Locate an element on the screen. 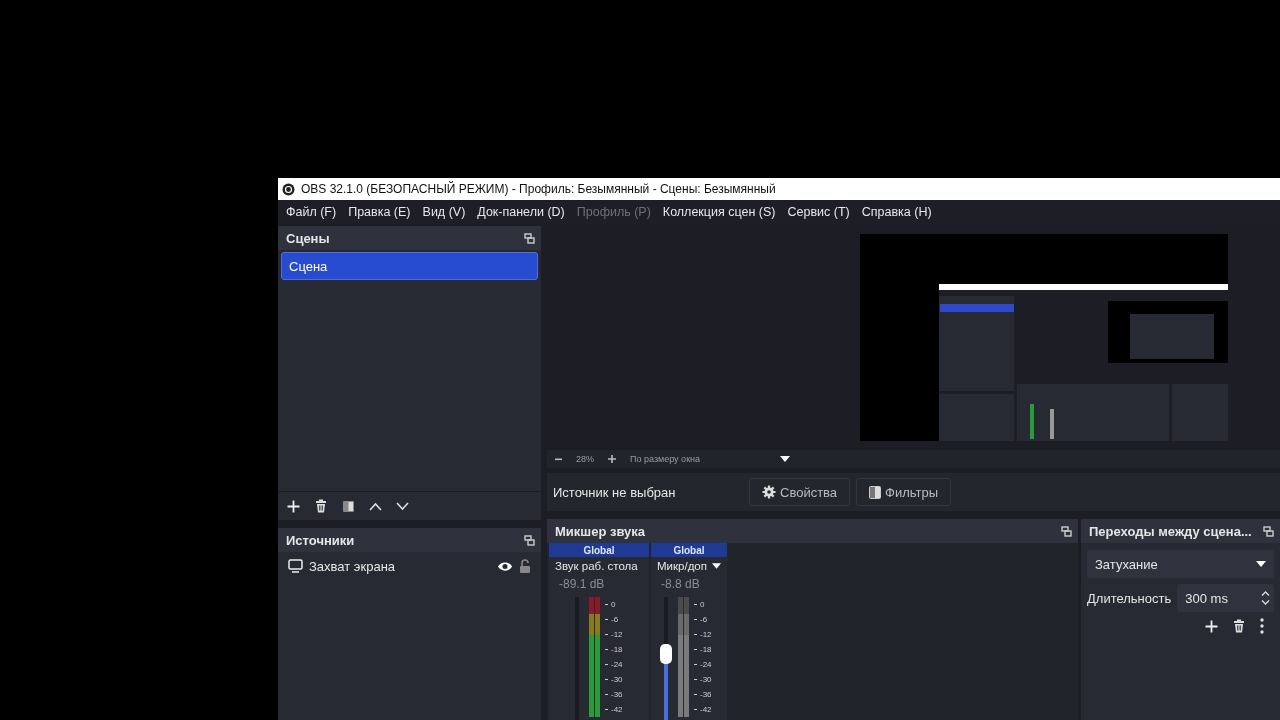  transition-dropdown: Затухание is located at coordinates (1180, 564).